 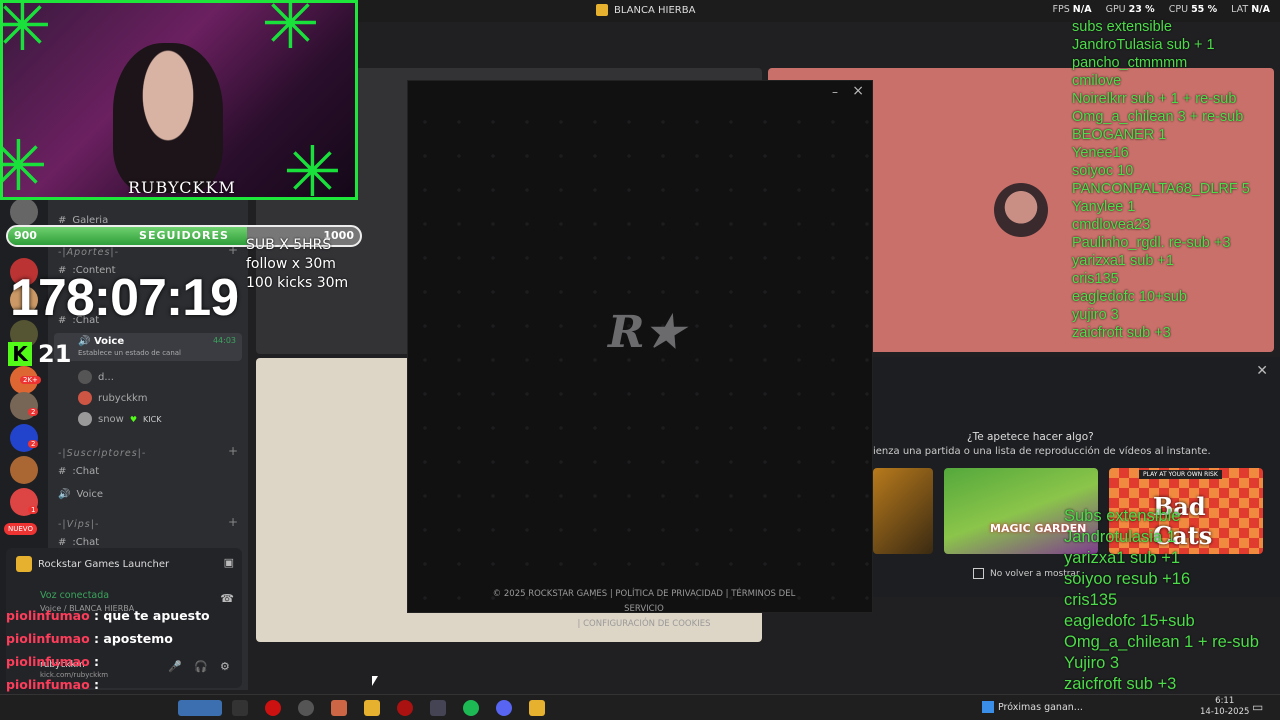 What do you see at coordinates (1161, 9) in the screenshot?
I see `performance-overlay: FPS N/A GPU 23 % CPU 55 % LAT N/A` at bounding box center [1161, 9].